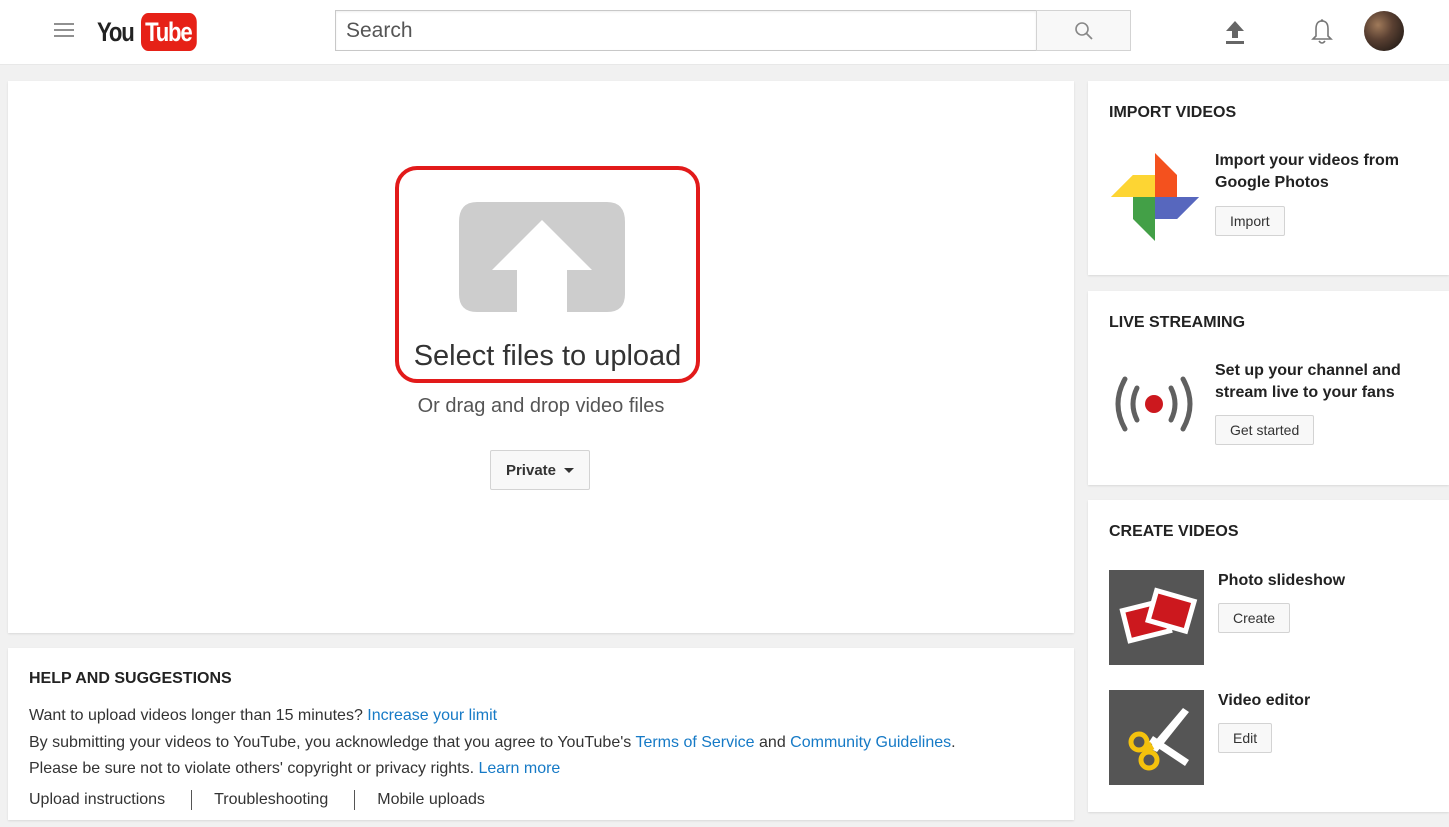  What do you see at coordinates (1250, 221) in the screenshot?
I see `import-button: Import` at bounding box center [1250, 221].